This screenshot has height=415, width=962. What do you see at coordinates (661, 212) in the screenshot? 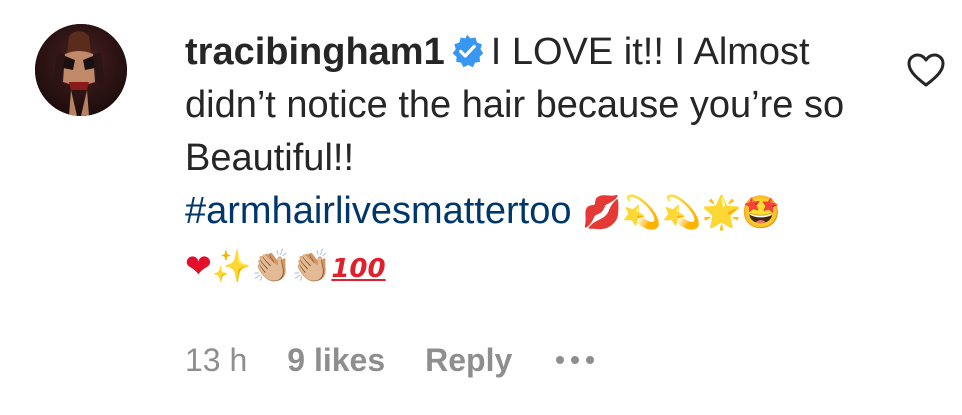
I see `dizzy-emoji: 💫💫` at bounding box center [661, 212].